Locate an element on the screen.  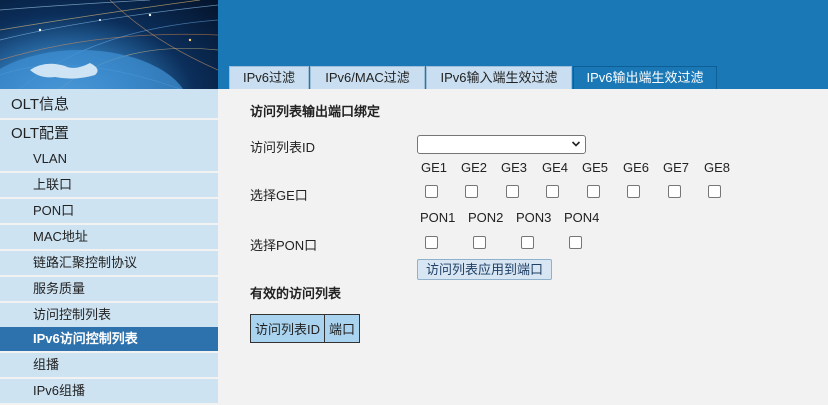
table-header-row: 访问列表ID 端口 is located at coordinates (305, 328).